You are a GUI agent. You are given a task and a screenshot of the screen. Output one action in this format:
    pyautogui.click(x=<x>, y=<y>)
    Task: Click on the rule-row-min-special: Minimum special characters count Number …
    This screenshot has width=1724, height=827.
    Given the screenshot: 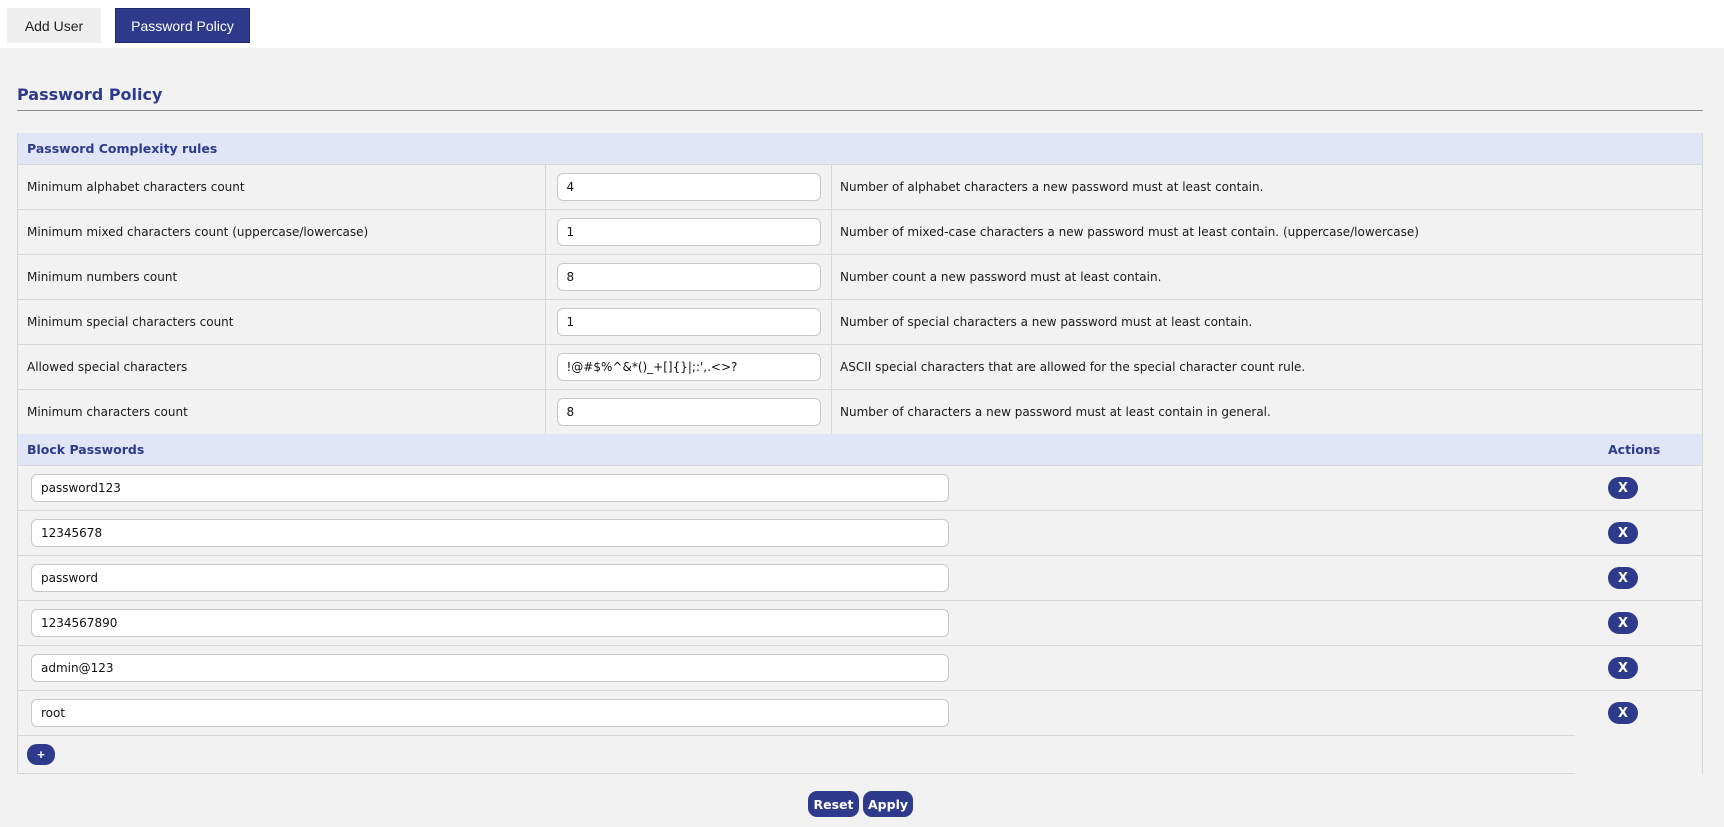 What is the action you would take?
    pyautogui.click(x=860, y=321)
    